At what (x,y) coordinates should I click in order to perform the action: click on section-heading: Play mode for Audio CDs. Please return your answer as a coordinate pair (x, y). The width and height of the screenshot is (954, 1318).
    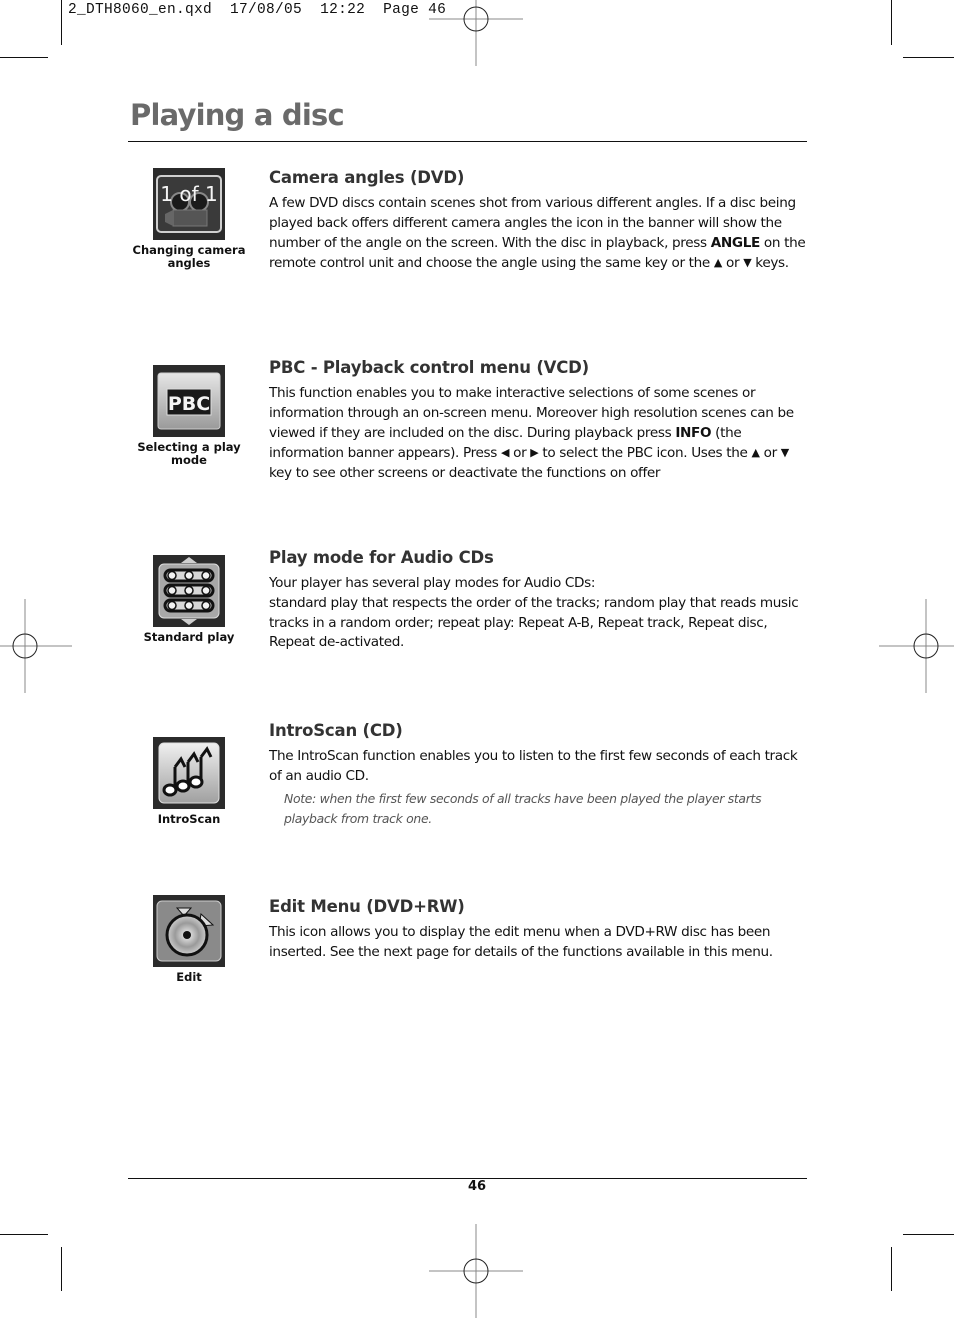
    Looking at the image, I should click on (381, 557).